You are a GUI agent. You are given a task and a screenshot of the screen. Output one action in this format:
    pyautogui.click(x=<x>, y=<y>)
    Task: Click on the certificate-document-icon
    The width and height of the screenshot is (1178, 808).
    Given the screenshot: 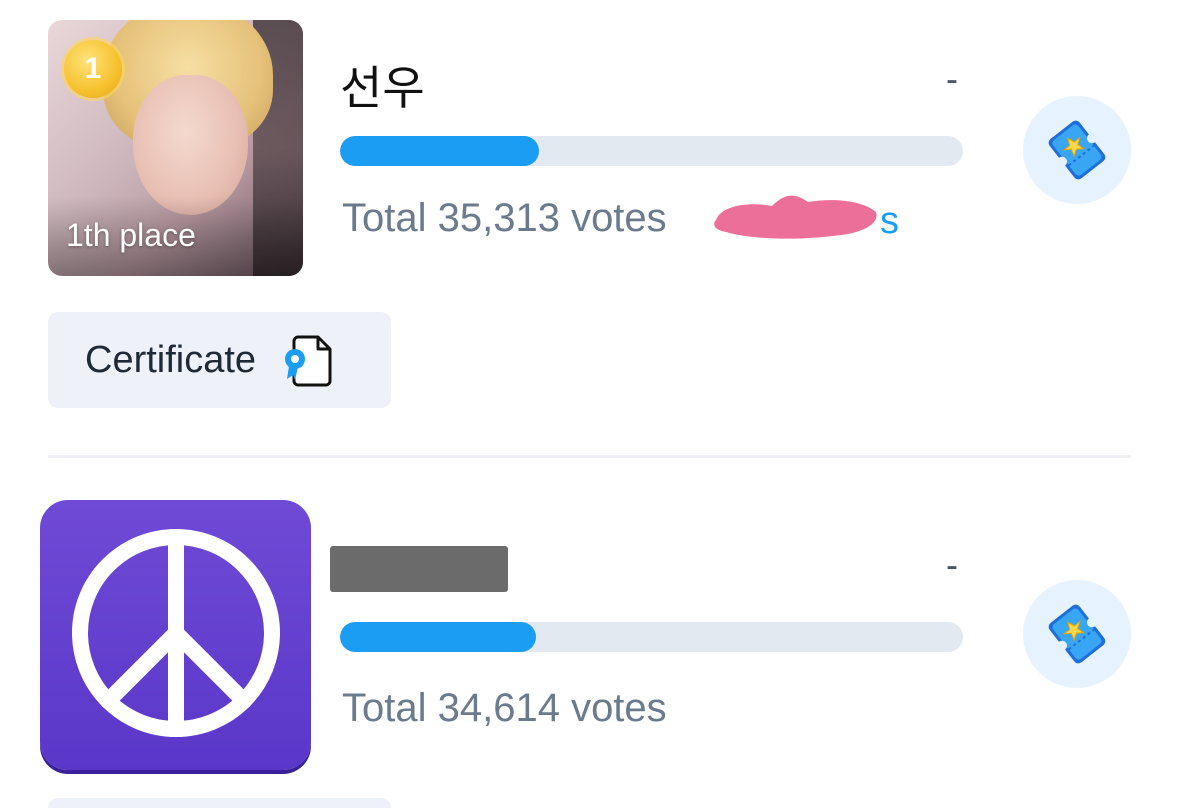 What is the action you would take?
    pyautogui.click(x=308, y=360)
    